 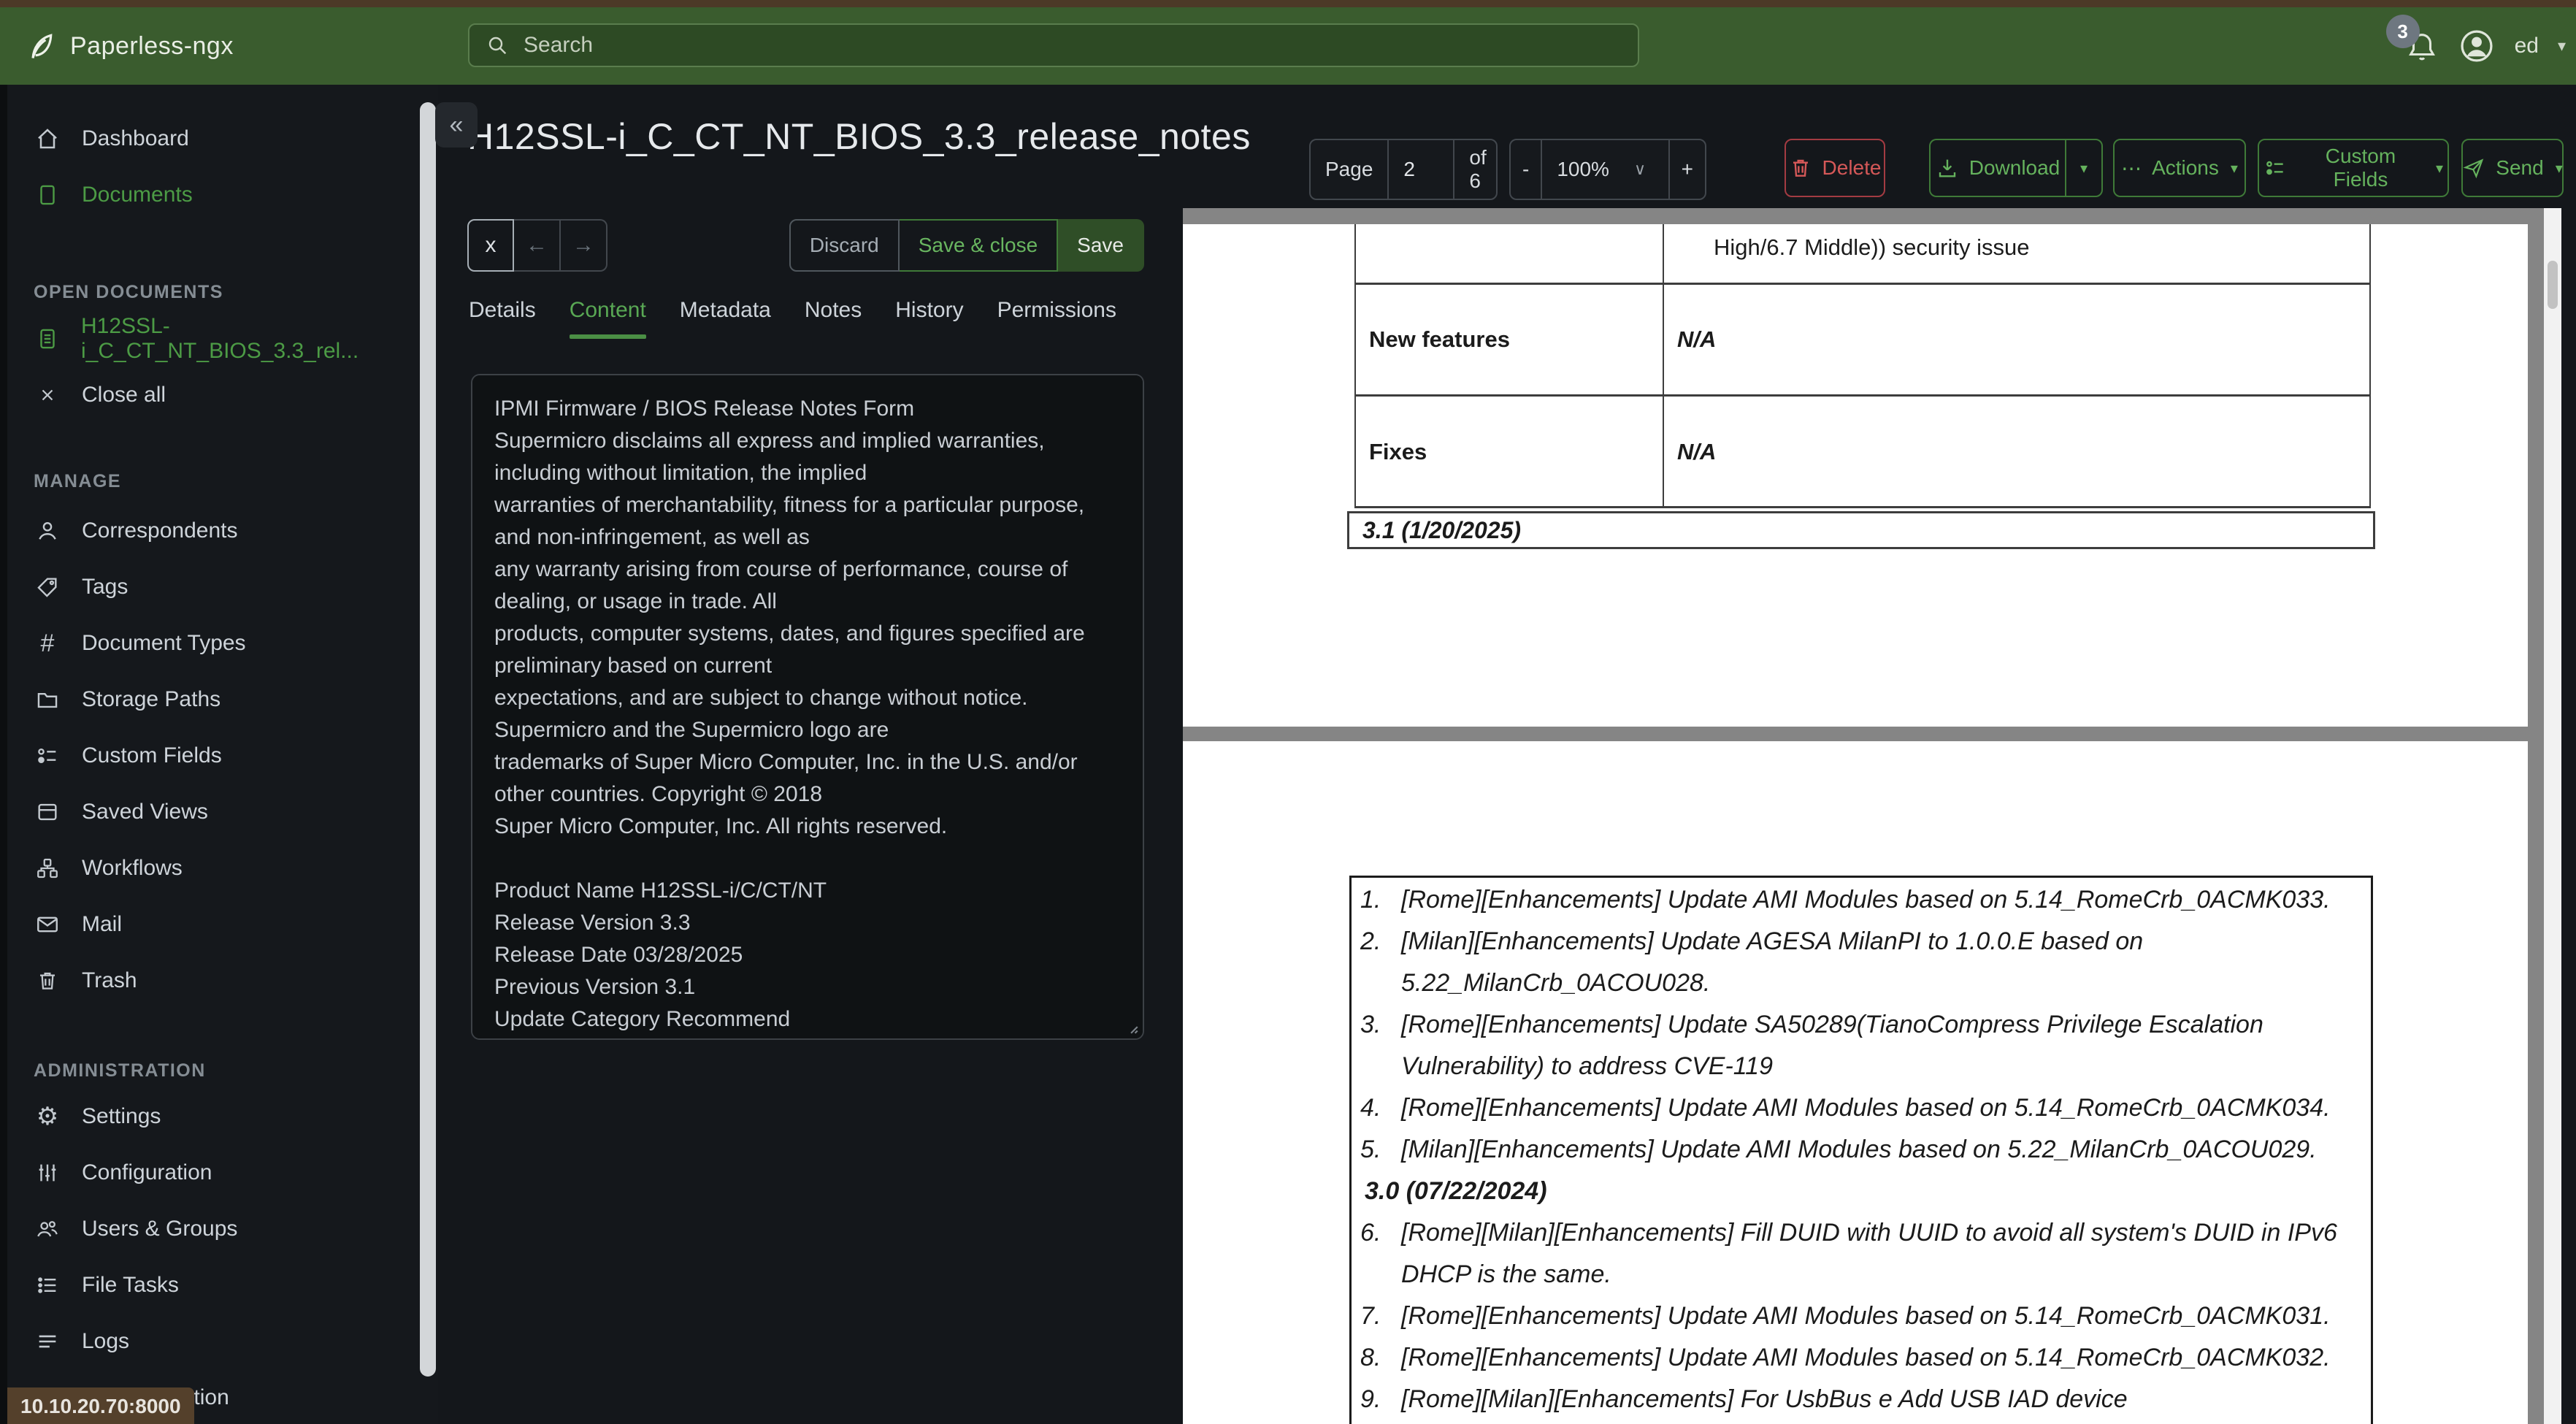 What do you see at coordinates (2084, 168) in the screenshot?
I see `download-options-caret: ▾` at bounding box center [2084, 168].